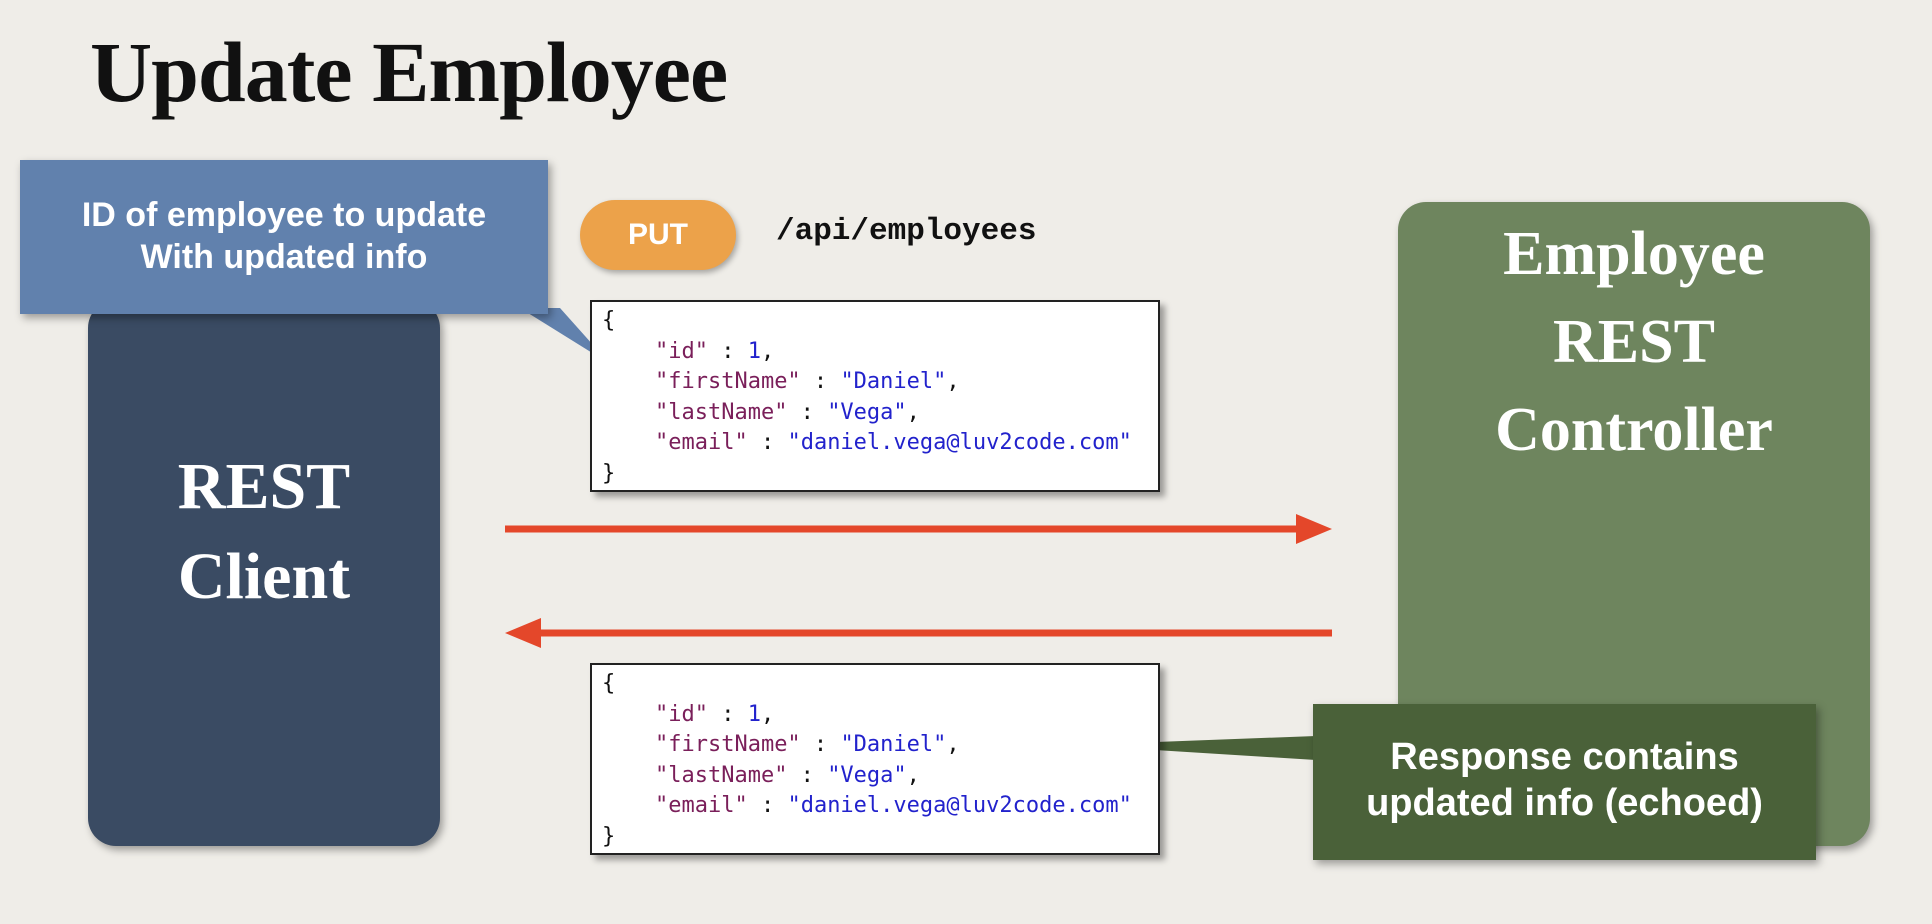  What do you see at coordinates (1564, 757) in the screenshot?
I see `response-callout-line1: Response contains` at bounding box center [1564, 757].